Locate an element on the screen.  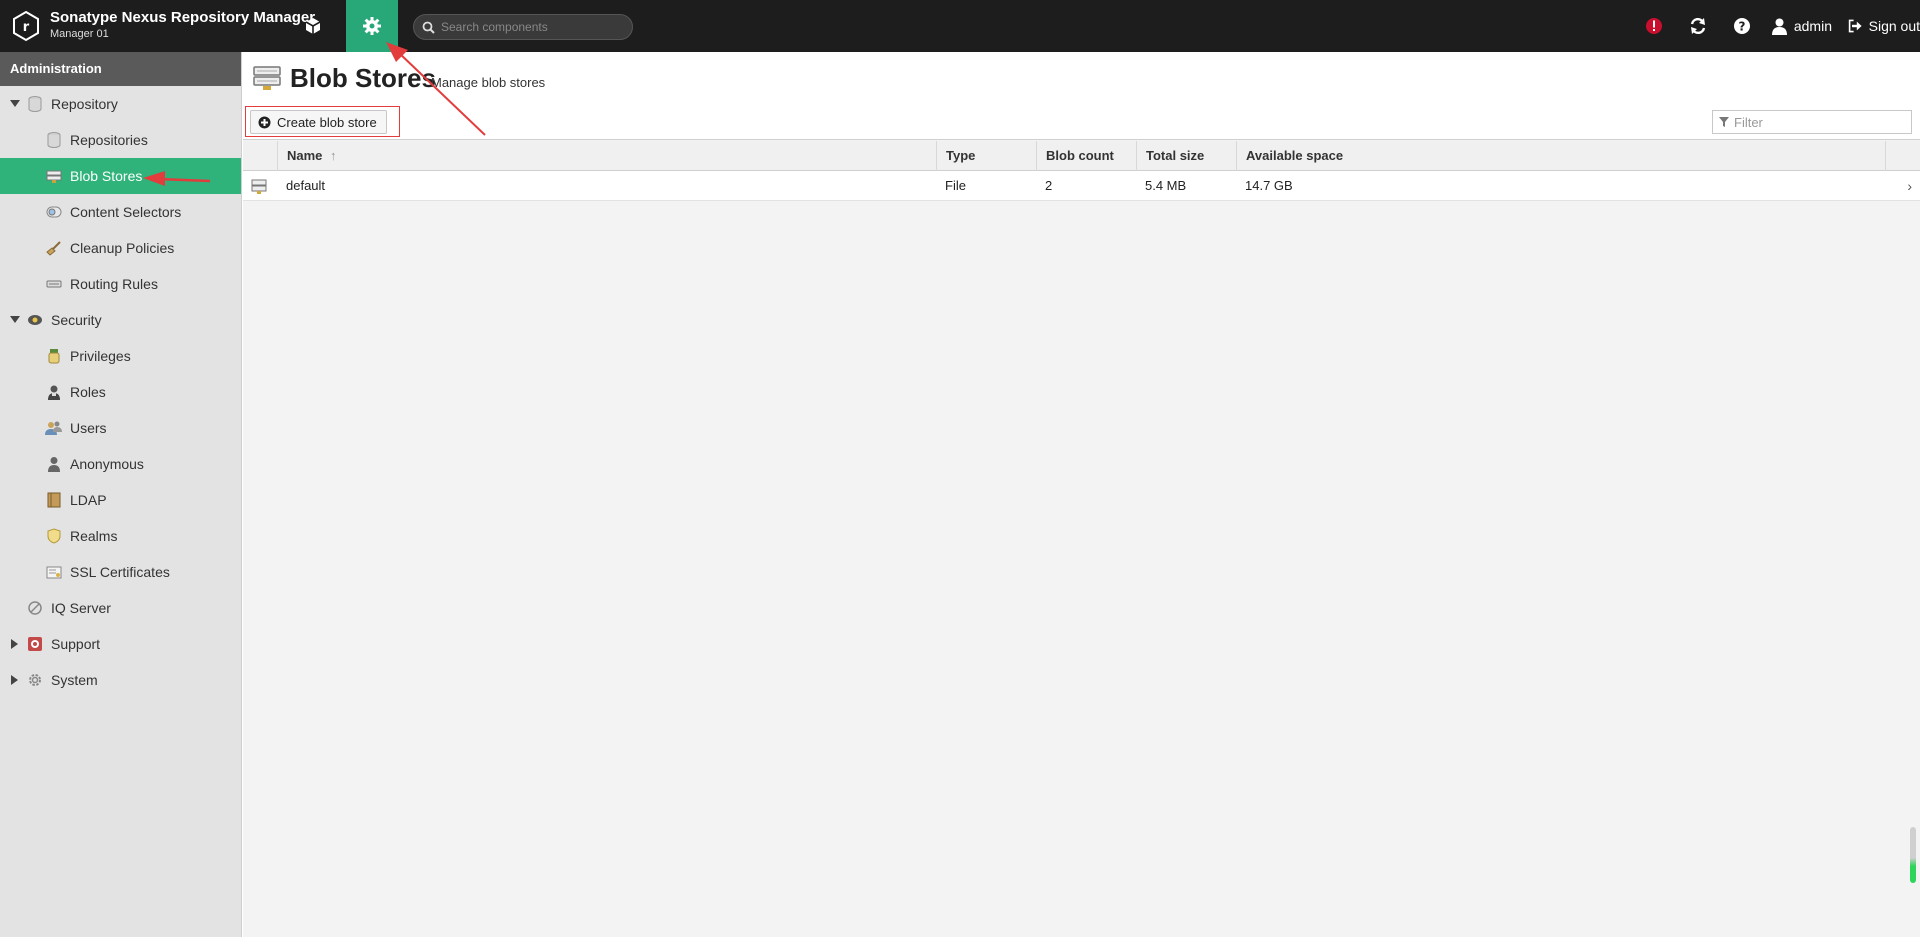
sidebar-group-label: Repository is located at coordinates (84, 104).